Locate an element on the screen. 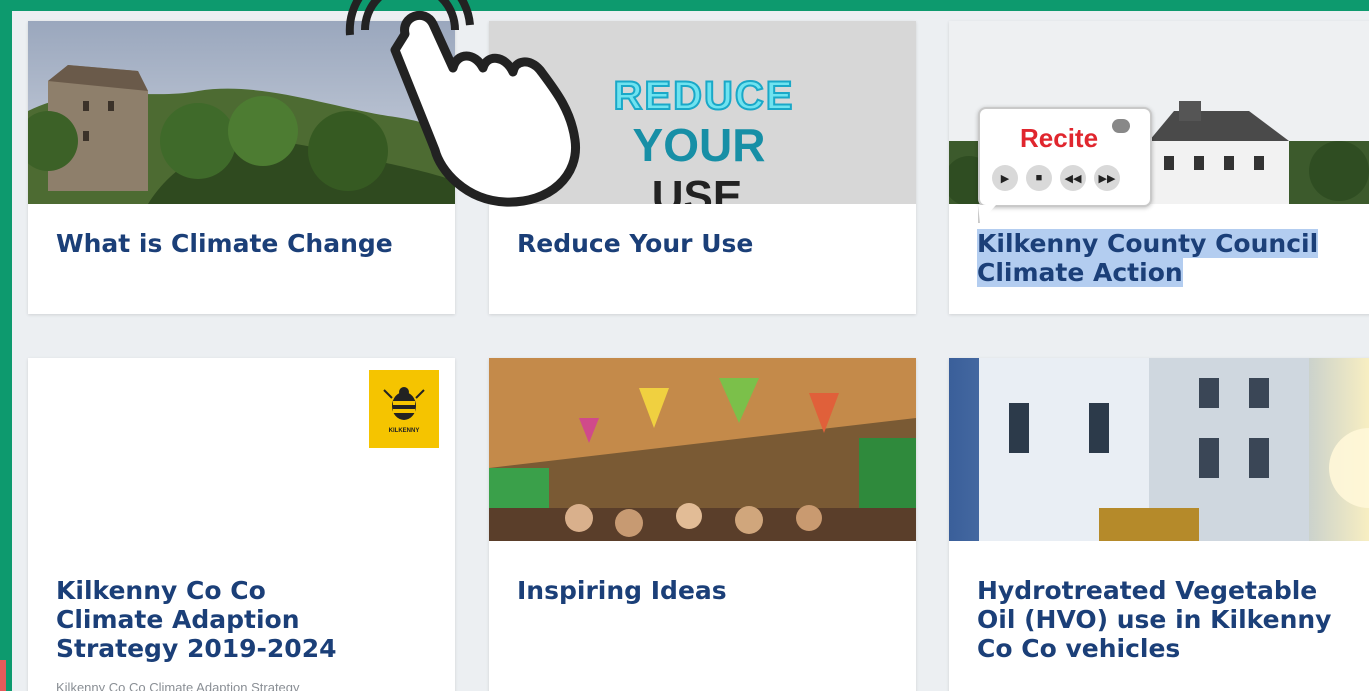 This screenshot has width=1369, height=691. card-image-building is located at coordinates (1159, 449).